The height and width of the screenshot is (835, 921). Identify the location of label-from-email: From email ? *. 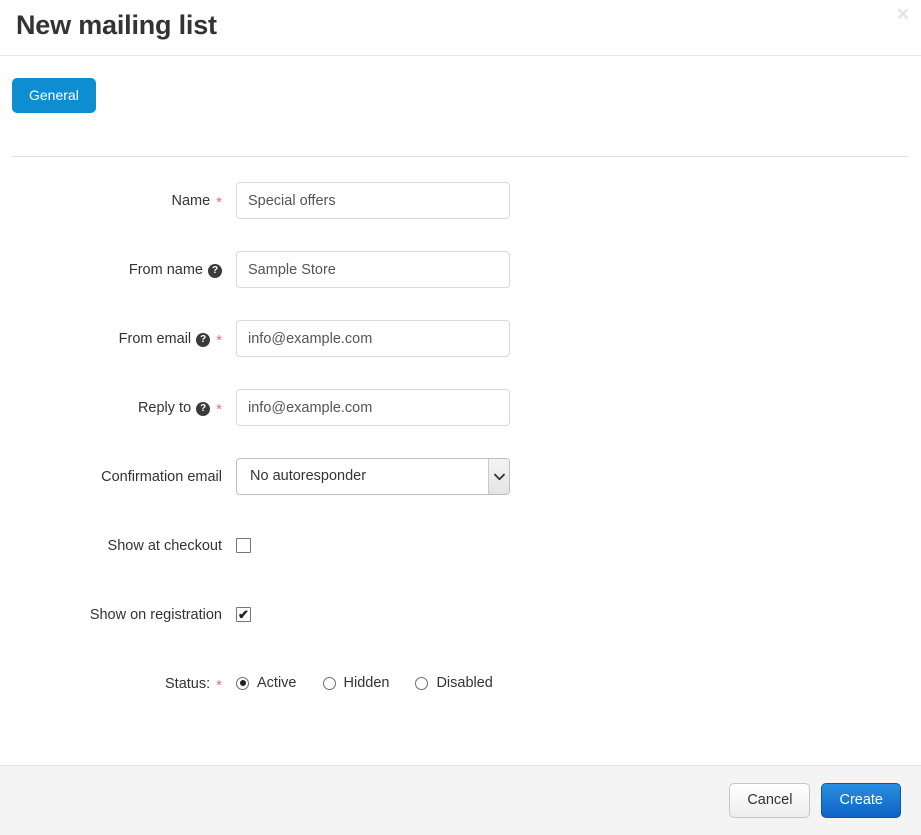
(111, 334).